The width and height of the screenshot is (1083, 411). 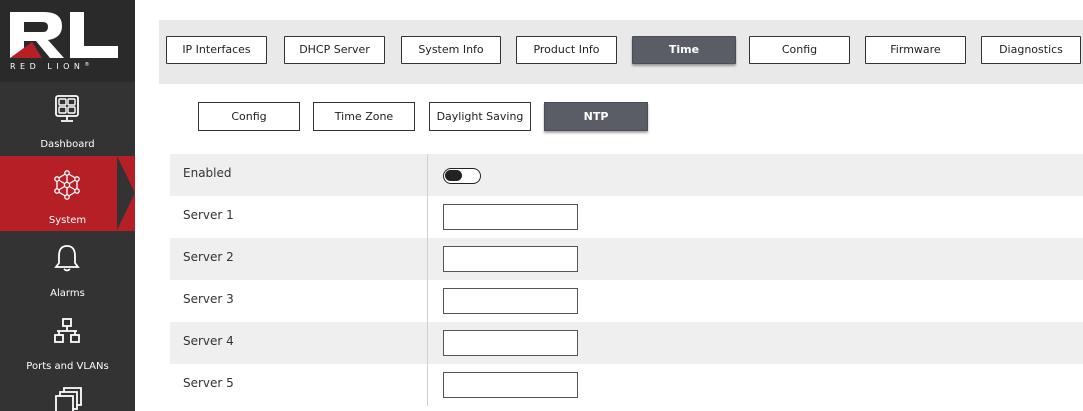 I want to click on server-2-label: Server 2, so click(x=208, y=257).